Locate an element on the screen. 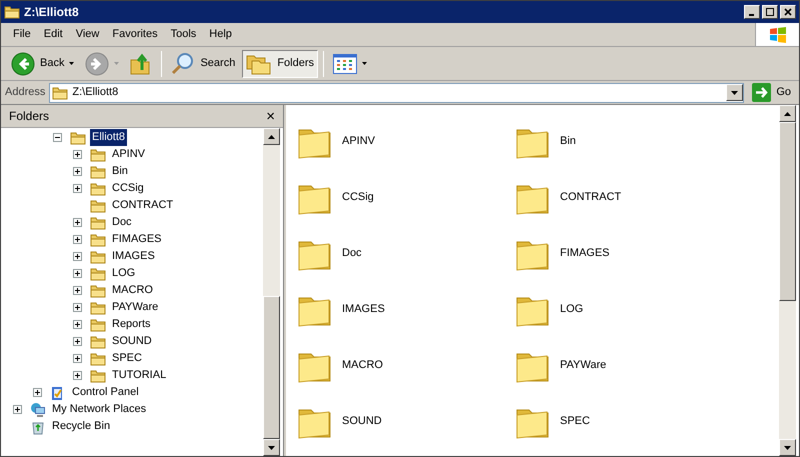 The image size is (800, 457). close-icon is located at coordinates (788, 12).